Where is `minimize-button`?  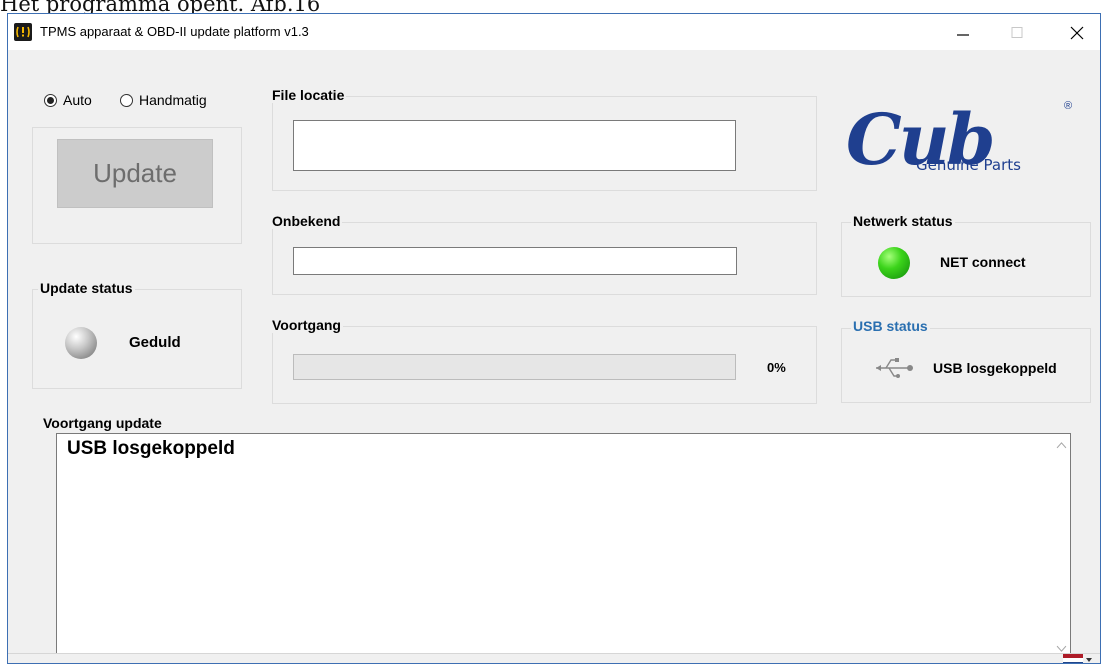 minimize-button is located at coordinates (963, 32).